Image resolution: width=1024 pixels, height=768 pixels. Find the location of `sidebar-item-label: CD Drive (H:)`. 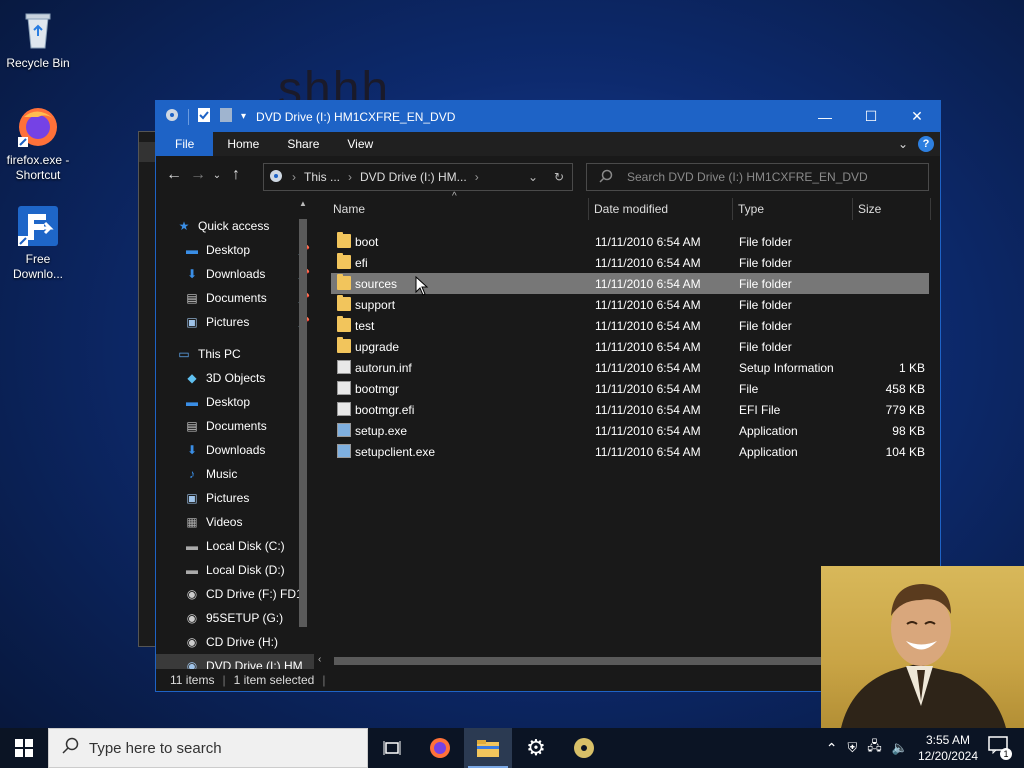

sidebar-item-label: CD Drive (H:) is located at coordinates (242, 642).